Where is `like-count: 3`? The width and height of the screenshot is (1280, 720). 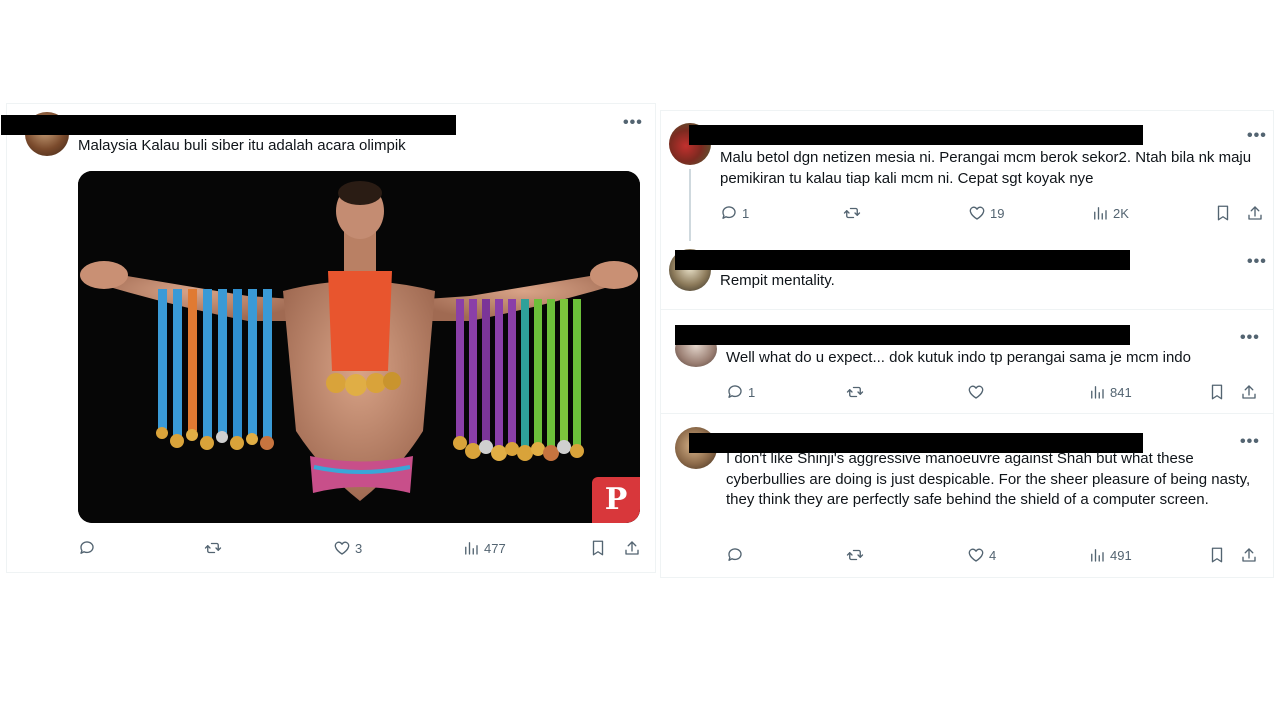 like-count: 3 is located at coordinates (359, 548).